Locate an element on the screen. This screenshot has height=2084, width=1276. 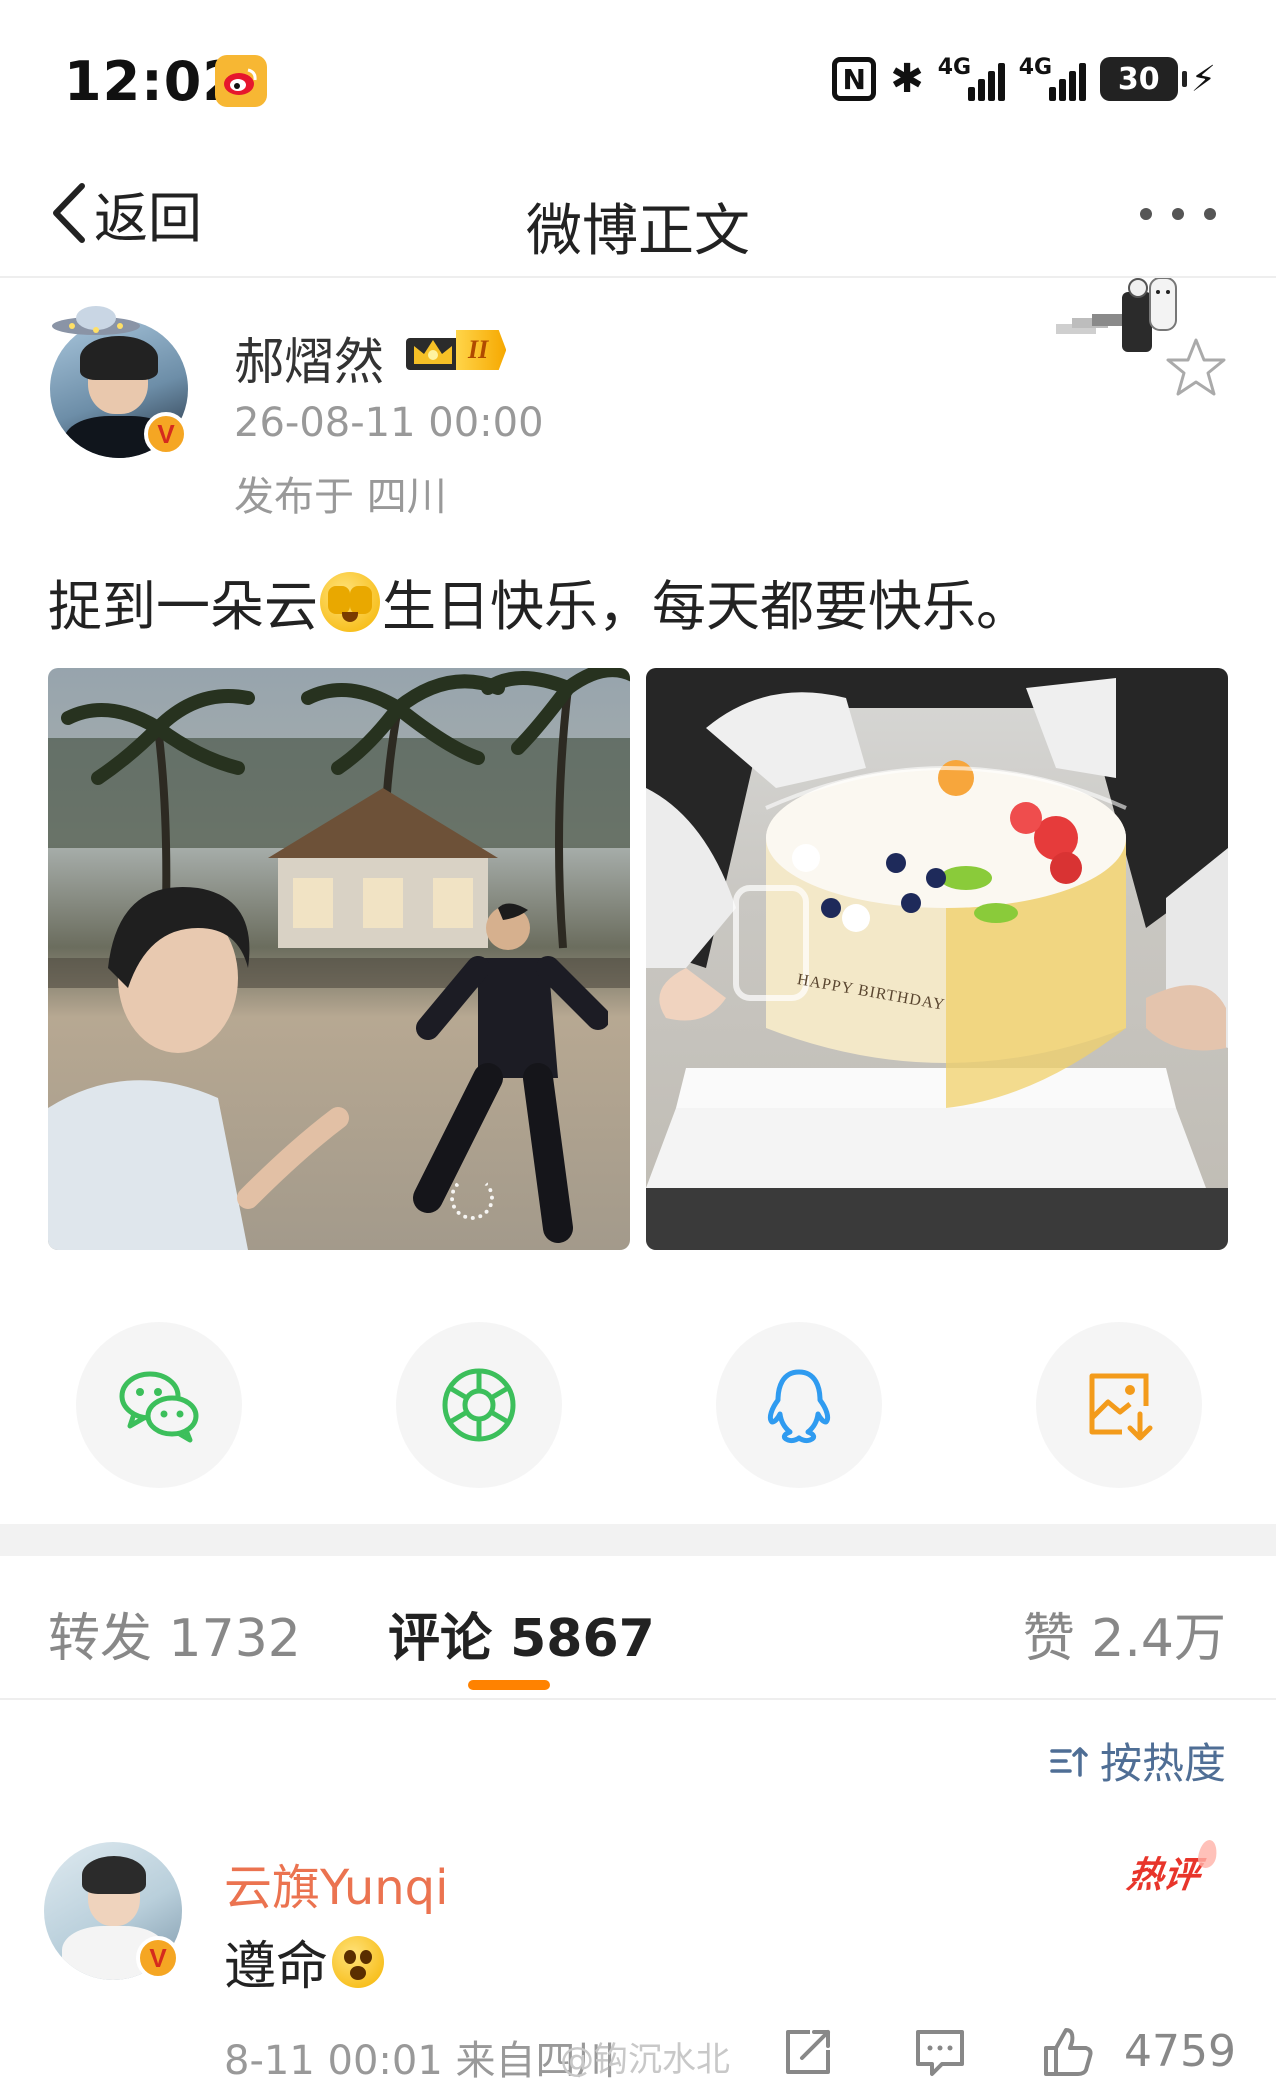
comment-body: 遵命 is located at coordinates (276, 1967).